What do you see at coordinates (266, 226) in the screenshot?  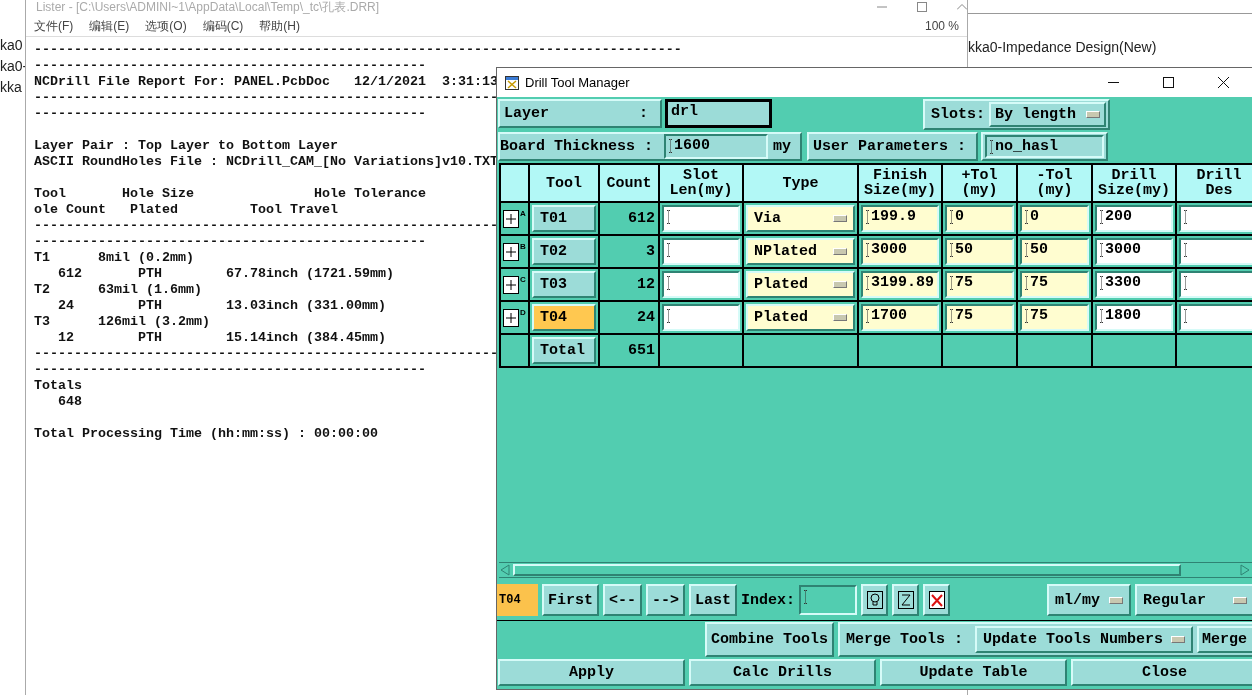 I see `report-line: ----------------------------------------------------------` at bounding box center [266, 226].